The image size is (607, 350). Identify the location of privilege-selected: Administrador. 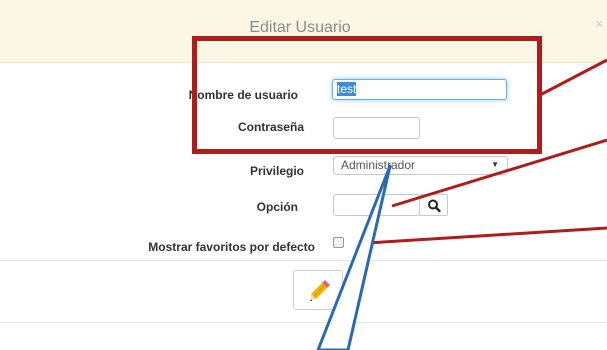
(378, 165).